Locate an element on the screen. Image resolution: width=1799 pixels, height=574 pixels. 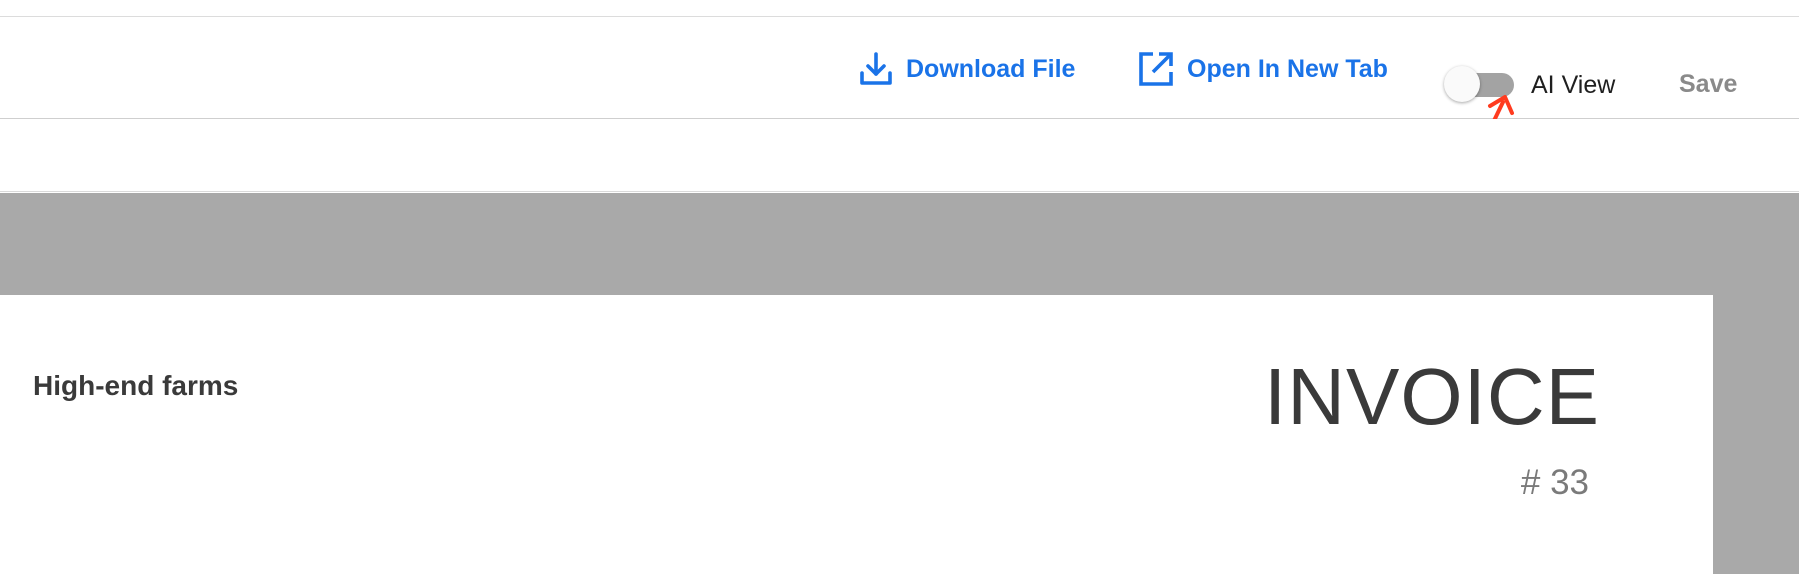
ai-view-label: AI View is located at coordinates (1573, 85).